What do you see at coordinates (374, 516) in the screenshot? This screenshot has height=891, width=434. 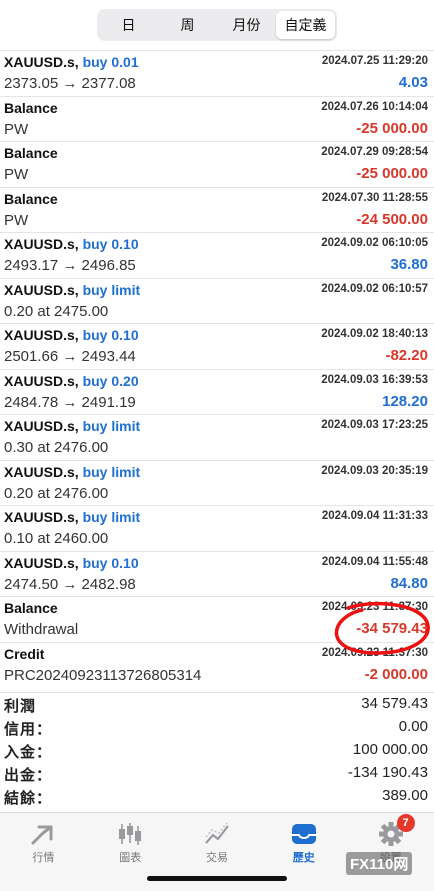 I see `history-datetime: 2024.09.04 11:31:33` at bounding box center [374, 516].